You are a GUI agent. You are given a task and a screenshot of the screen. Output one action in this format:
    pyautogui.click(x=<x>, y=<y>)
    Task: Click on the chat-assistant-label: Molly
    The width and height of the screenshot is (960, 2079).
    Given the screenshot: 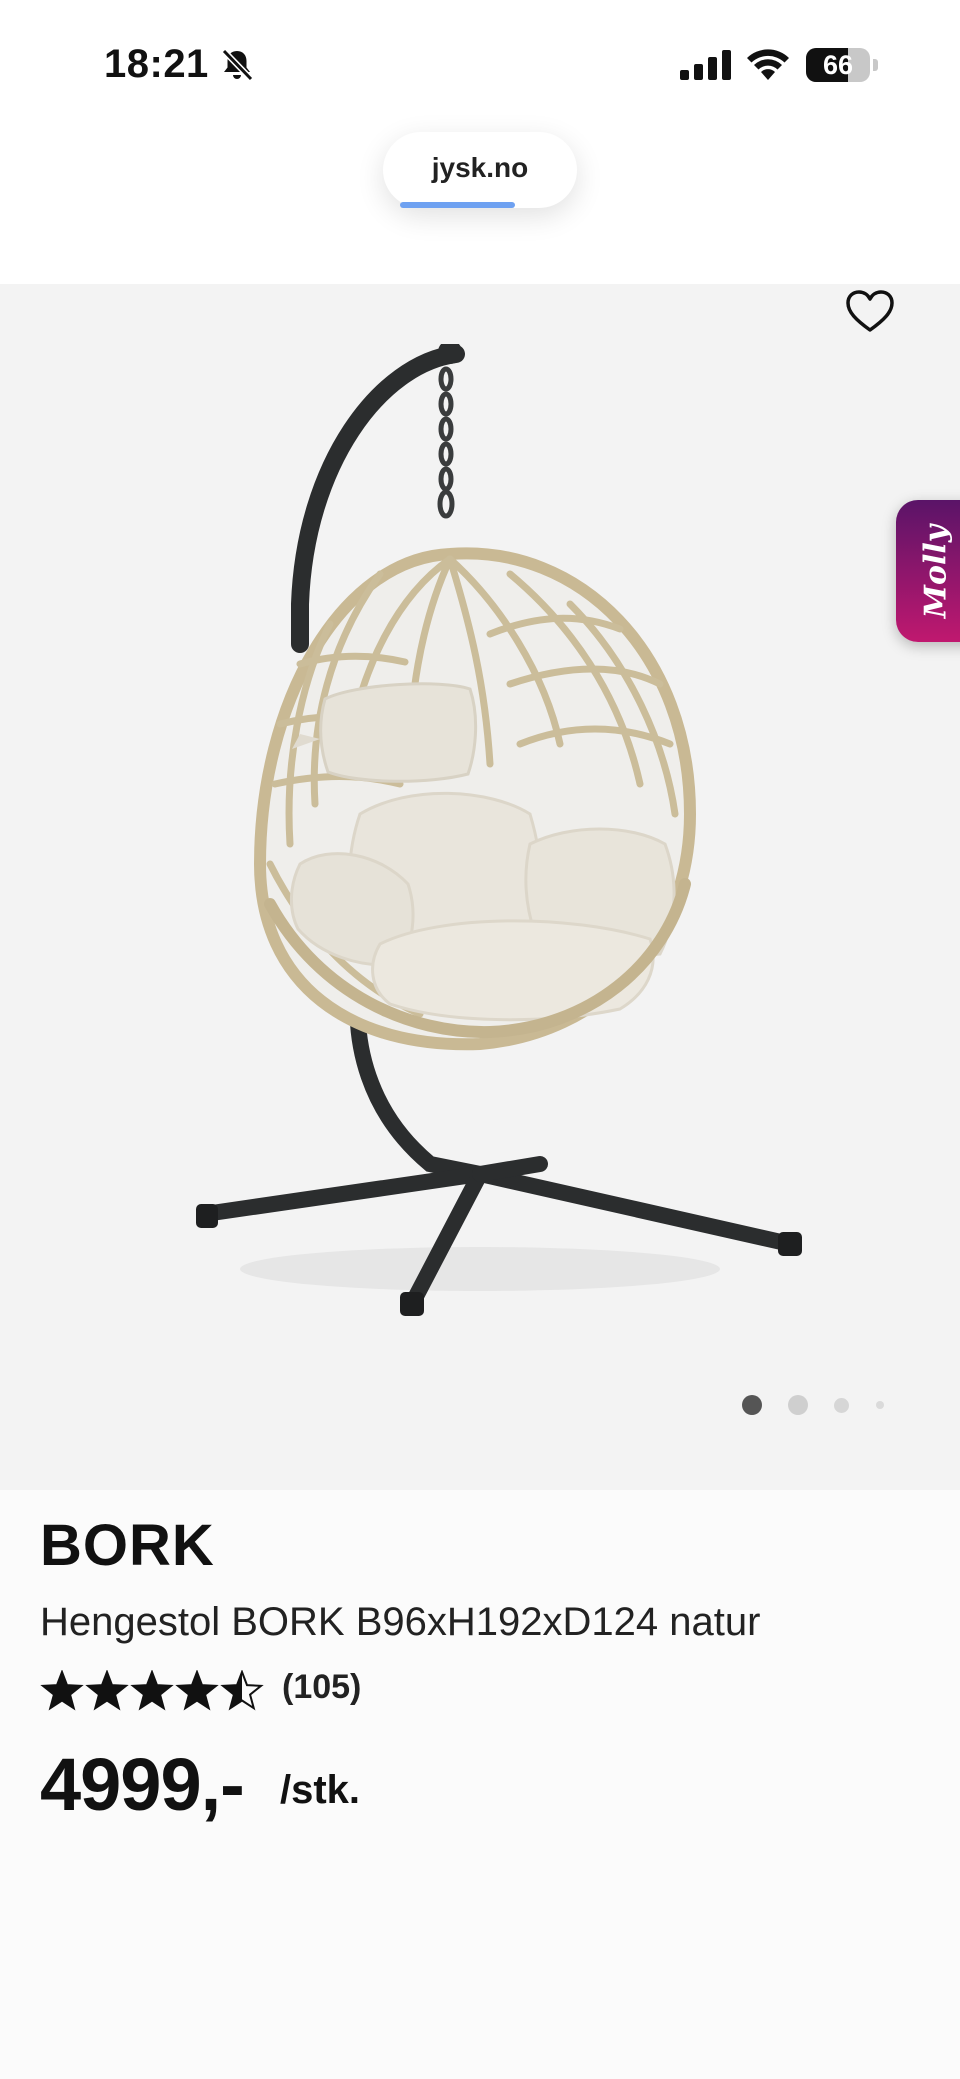 What is the action you would take?
    pyautogui.click(x=936, y=571)
    